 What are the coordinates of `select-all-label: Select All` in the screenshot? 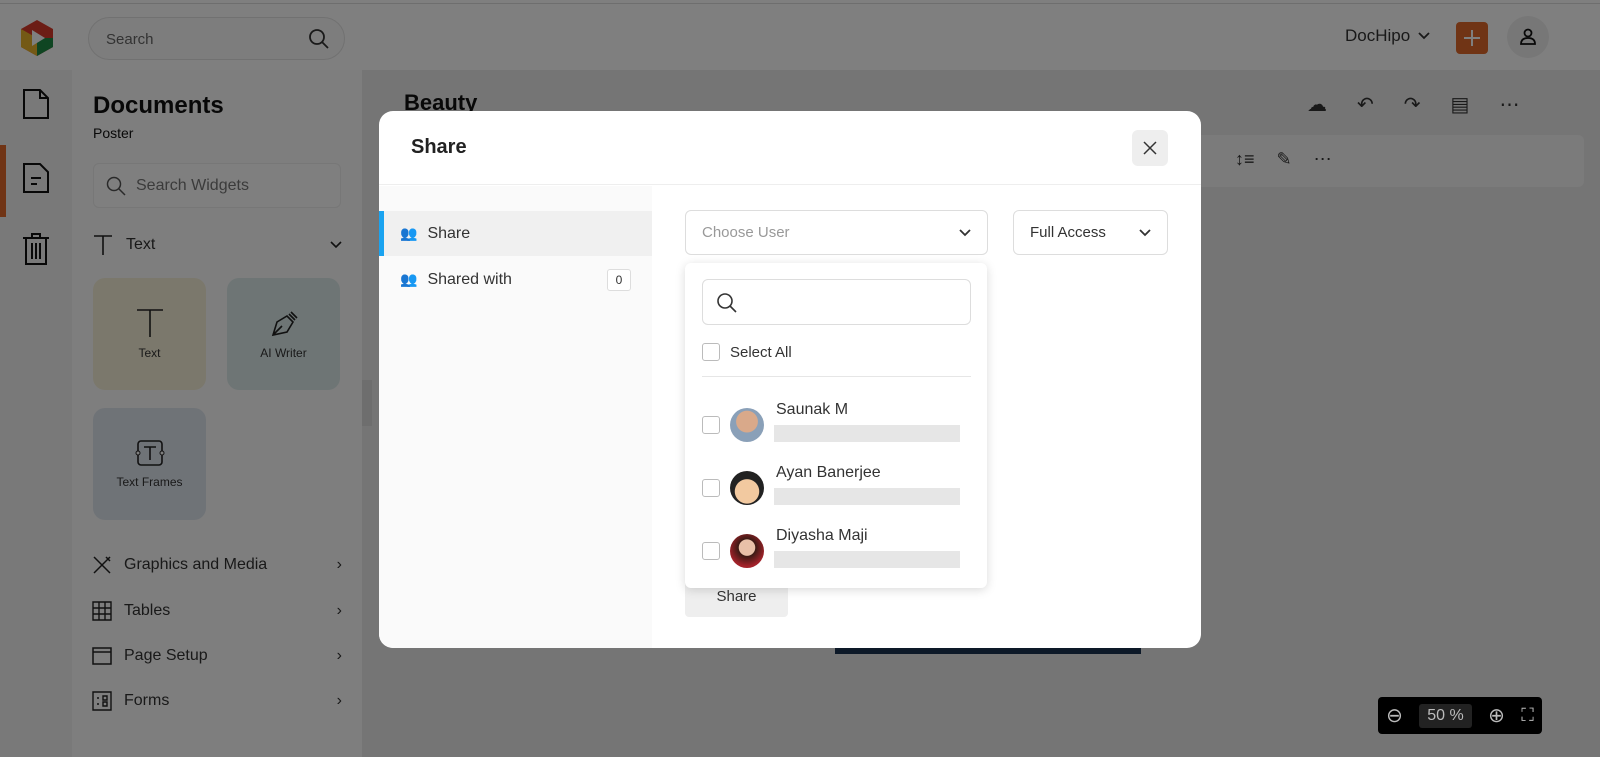 It's located at (761, 352).